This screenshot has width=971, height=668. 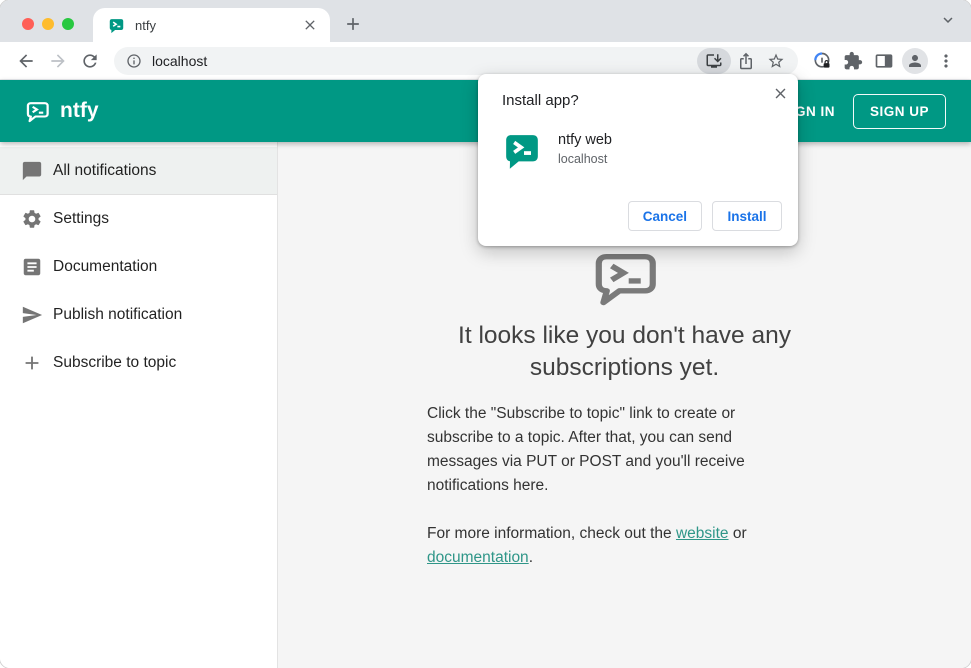 I want to click on ntfy-favicon-icon, so click(x=116, y=25).